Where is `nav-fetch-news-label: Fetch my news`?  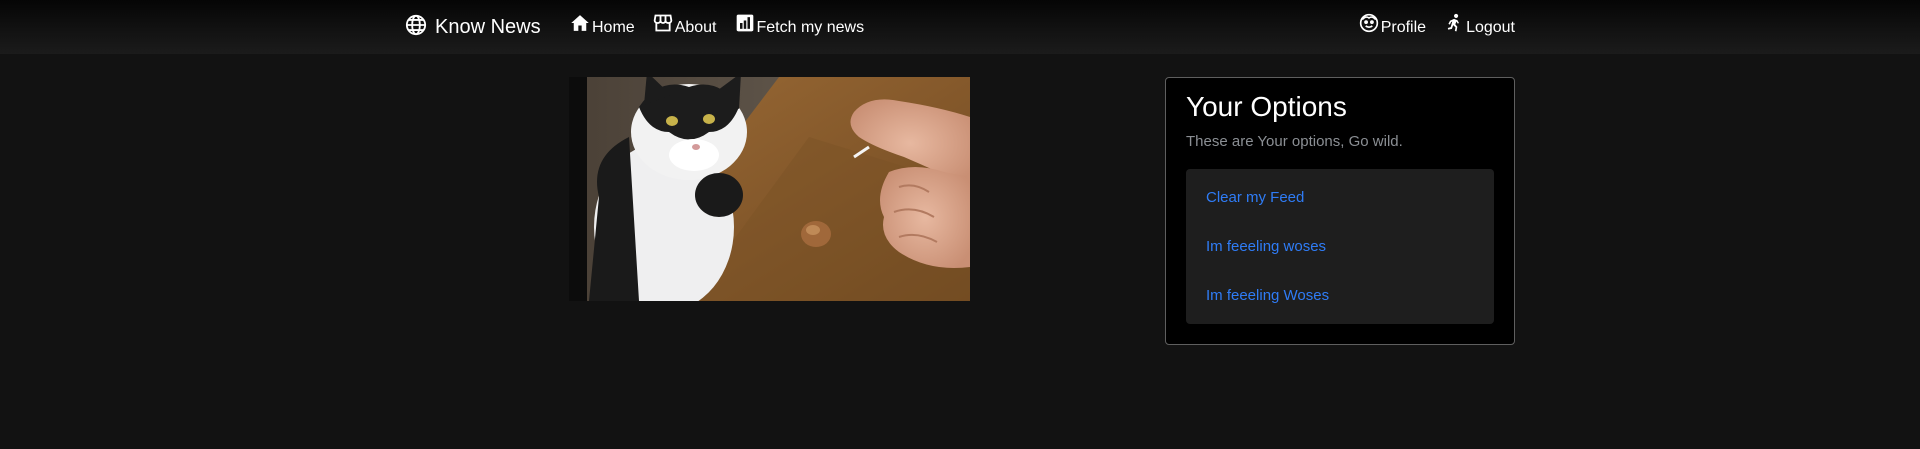 nav-fetch-news-label: Fetch my news is located at coordinates (810, 27).